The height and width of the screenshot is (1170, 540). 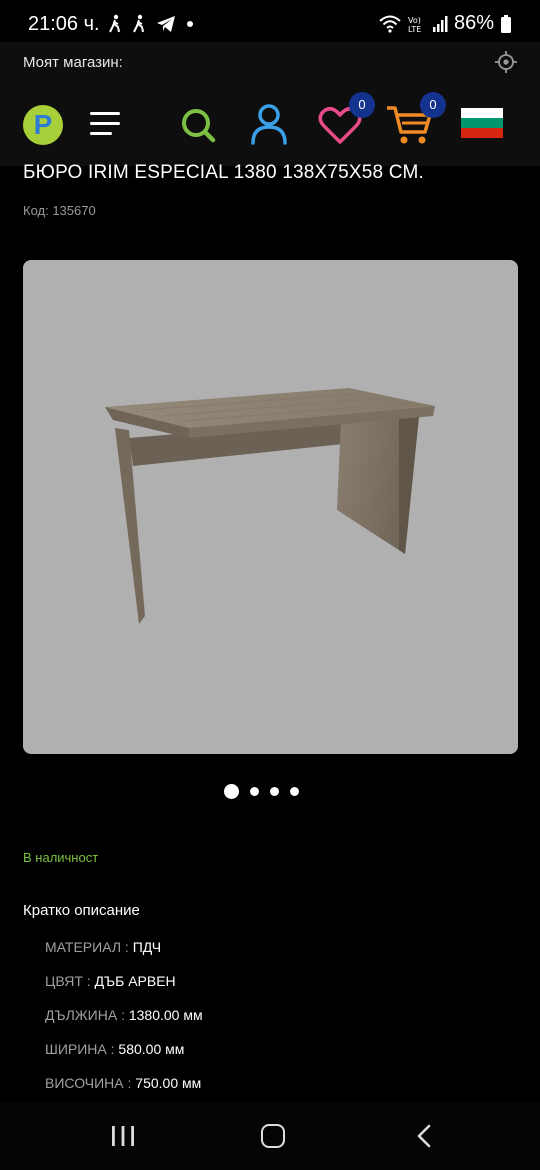 What do you see at coordinates (482, 123) in the screenshot?
I see `bulgaria-flag-icon` at bounding box center [482, 123].